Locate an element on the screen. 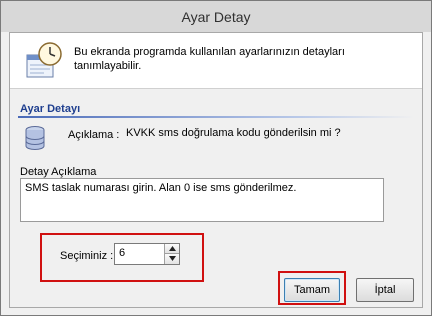  chevron-down-icon is located at coordinates (172, 258).